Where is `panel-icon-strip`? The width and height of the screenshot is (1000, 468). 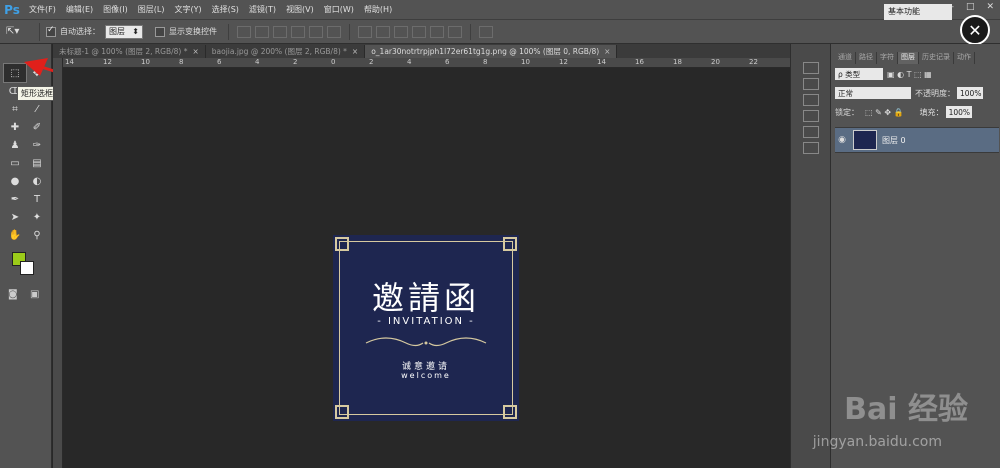
panel-icon-strip is located at coordinates (811, 256).